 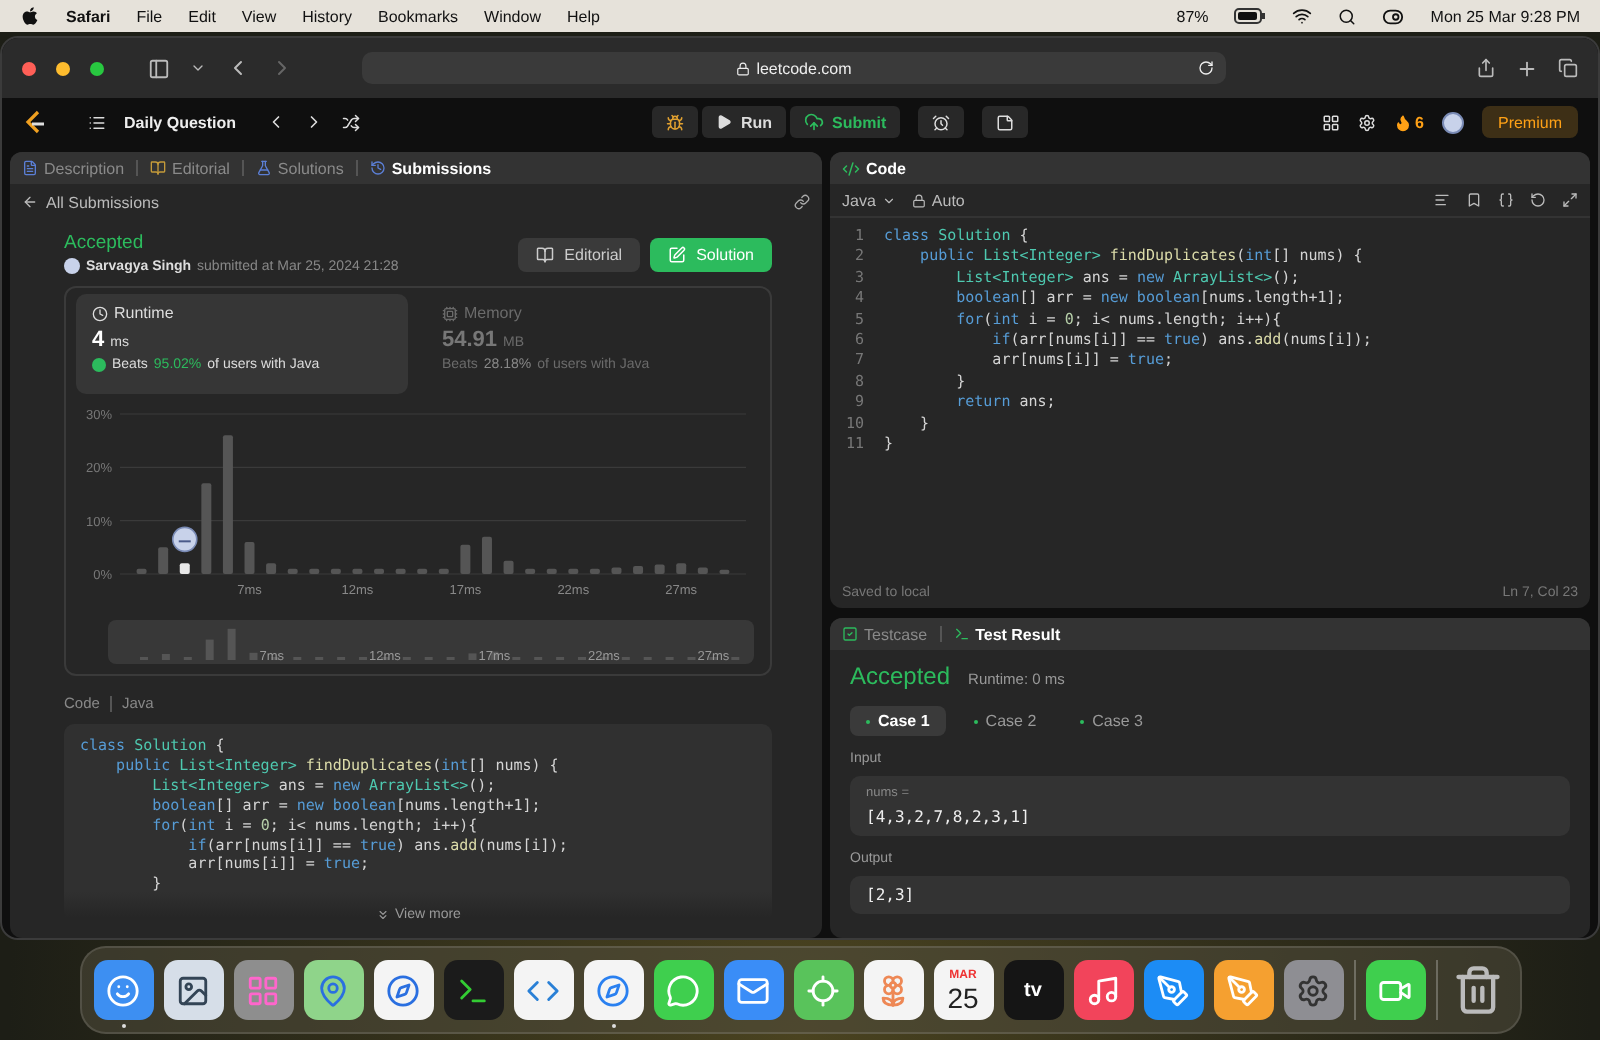 I want to click on close-button, so click(x=29, y=68).